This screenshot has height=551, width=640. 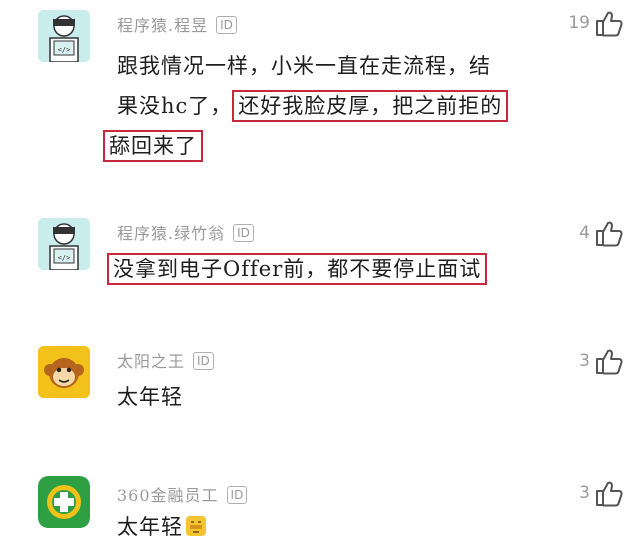 What do you see at coordinates (370, 146) in the screenshot?
I see `comment-line-3: 舔回来了` at bounding box center [370, 146].